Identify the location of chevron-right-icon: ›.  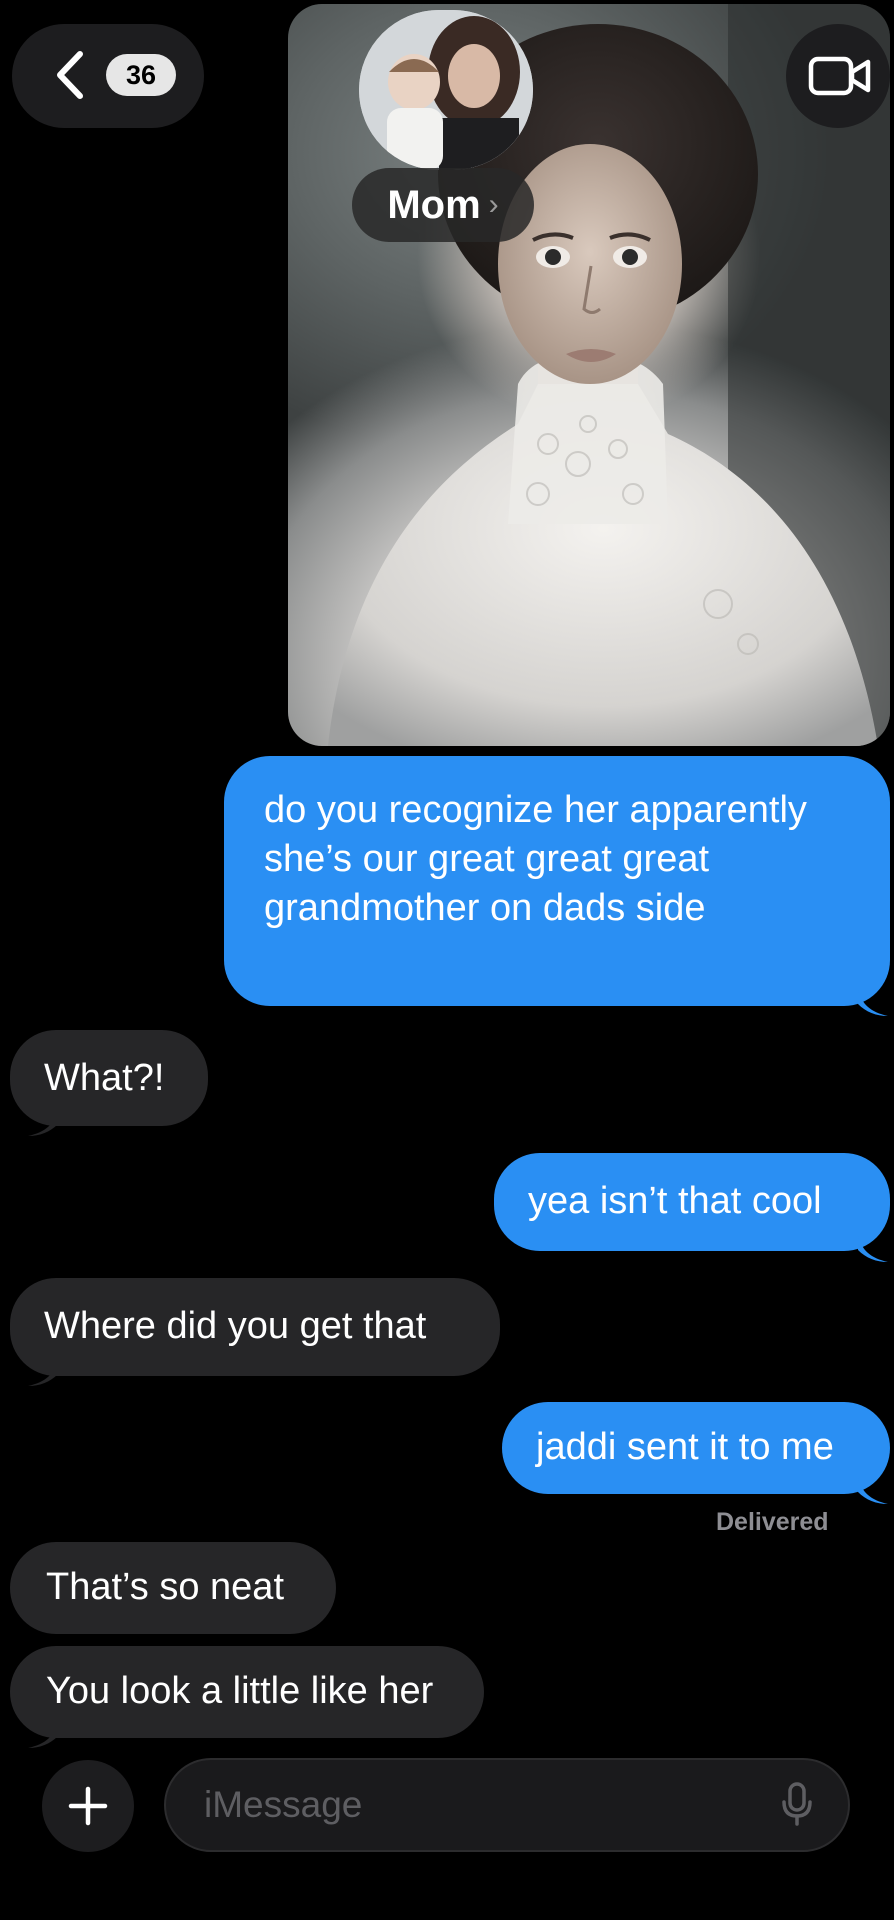
(493, 204).